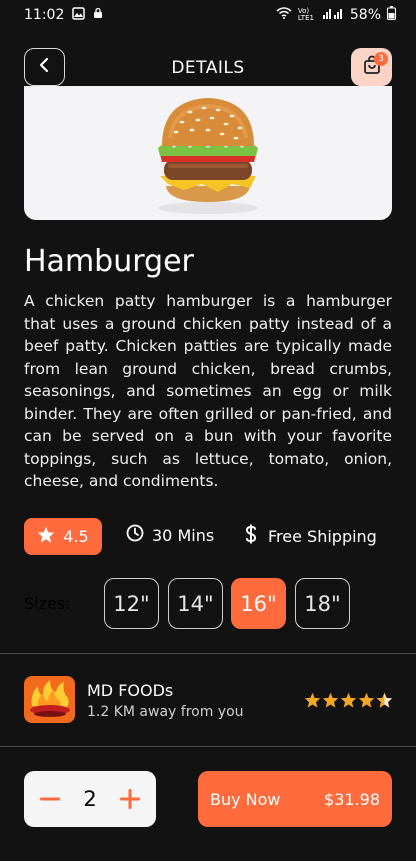 The width and height of the screenshot is (416, 861). Describe the element at coordinates (365, 15) in the screenshot. I see `battery-percent: 58%` at that location.